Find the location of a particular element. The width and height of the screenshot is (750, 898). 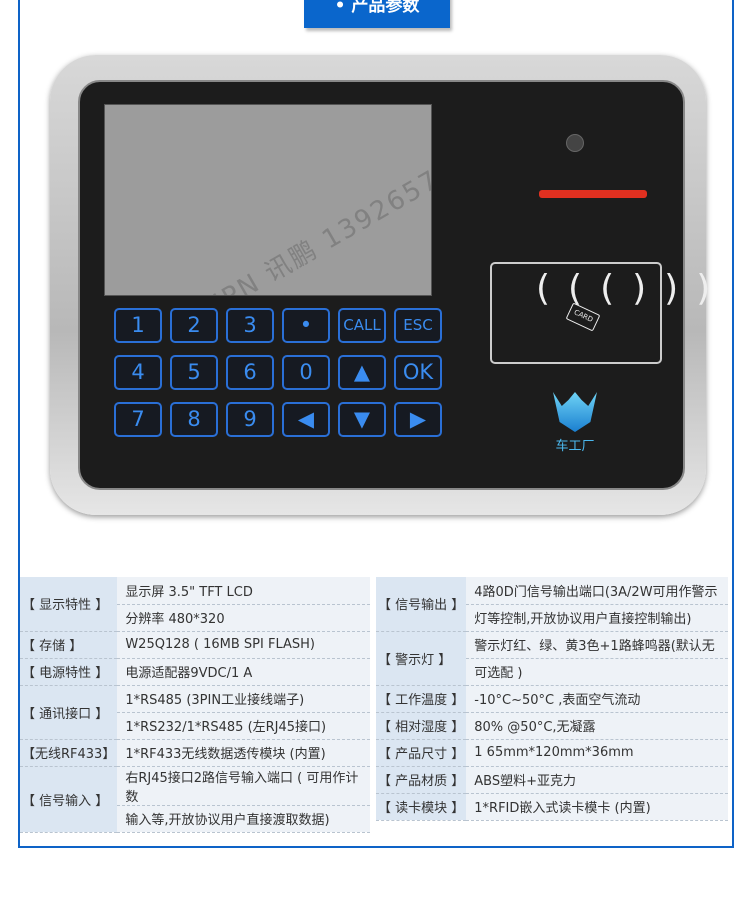

spec-value: 右RJ45接口2路信号输入端口 ( 可用作计数 is located at coordinates (243, 786).